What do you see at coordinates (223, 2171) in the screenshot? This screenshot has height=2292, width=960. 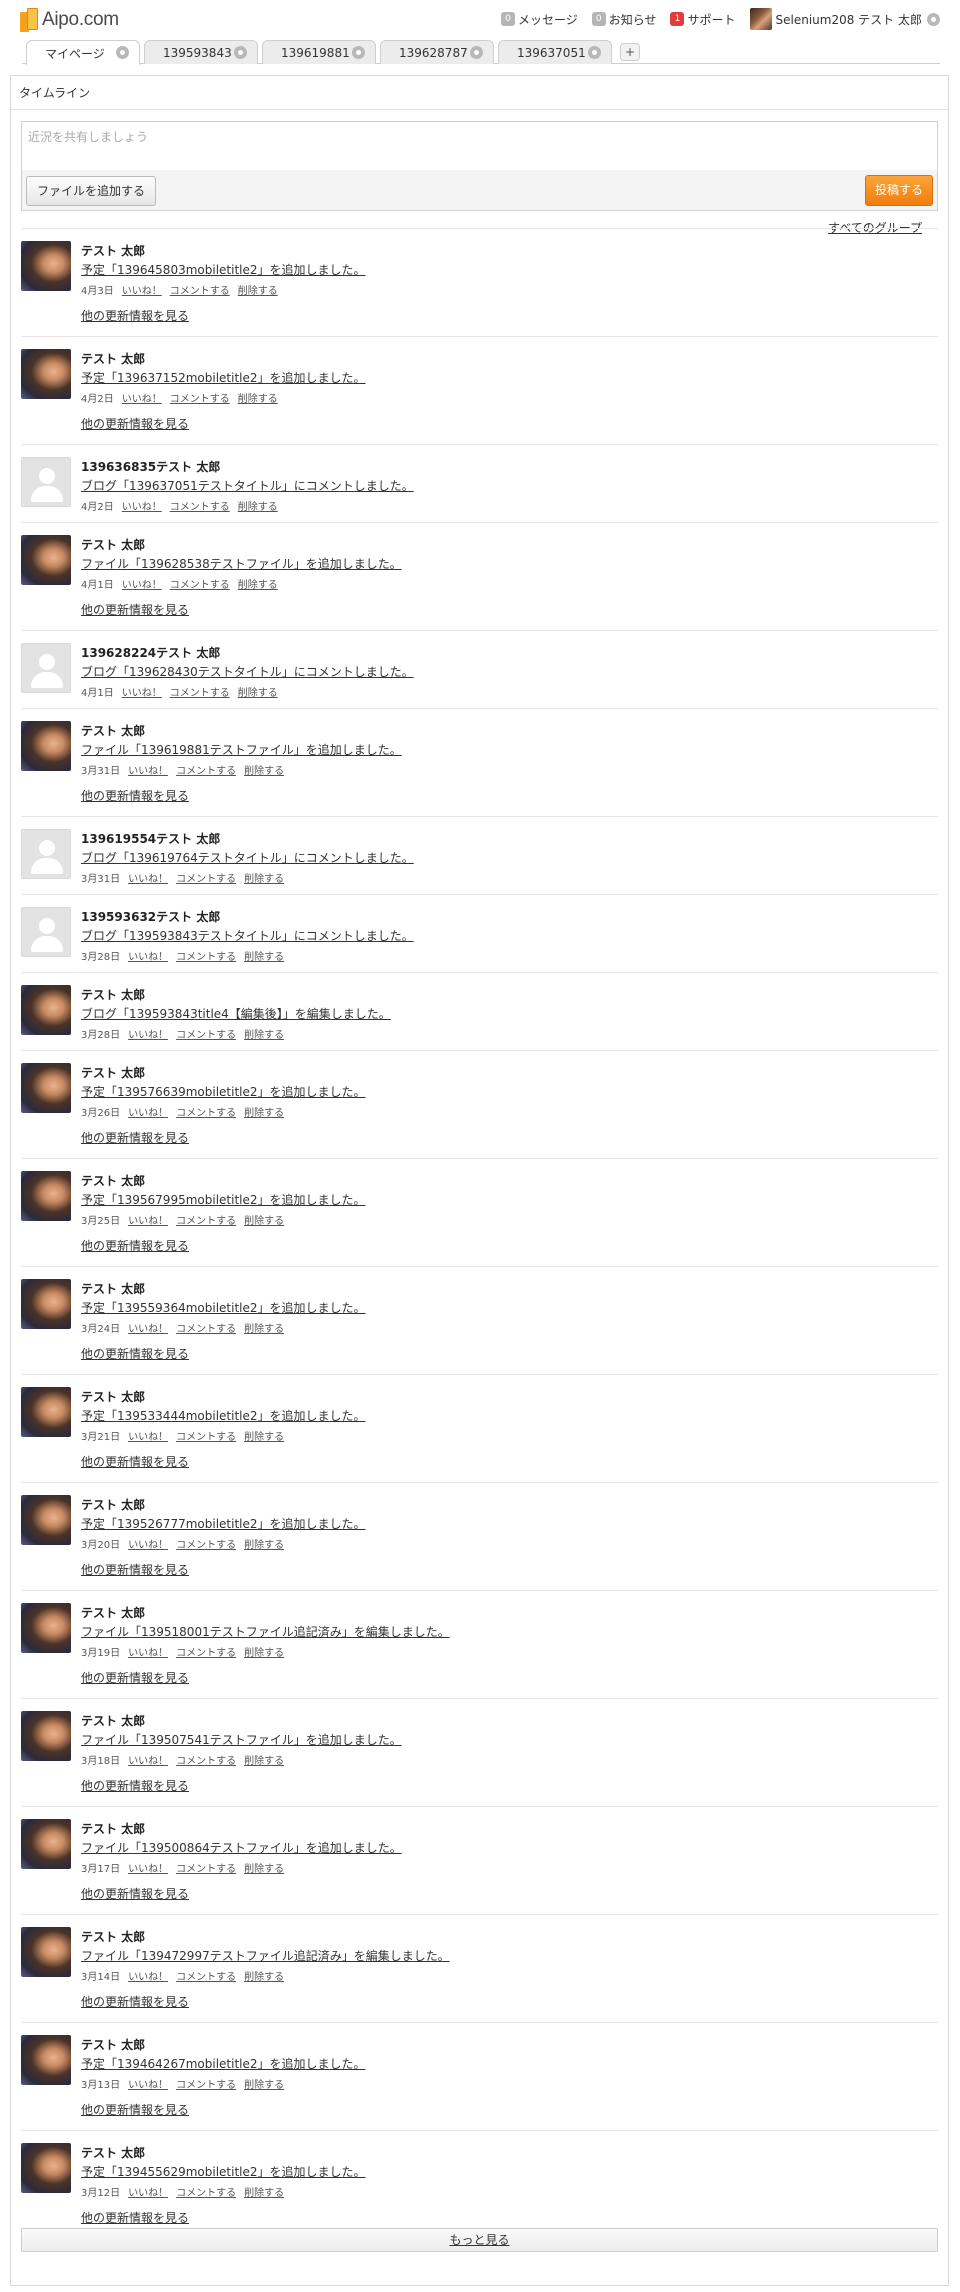 I see `entry-message-link: 予定「139455629mobiletitle2」を追加しました。` at bounding box center [223, 2171].